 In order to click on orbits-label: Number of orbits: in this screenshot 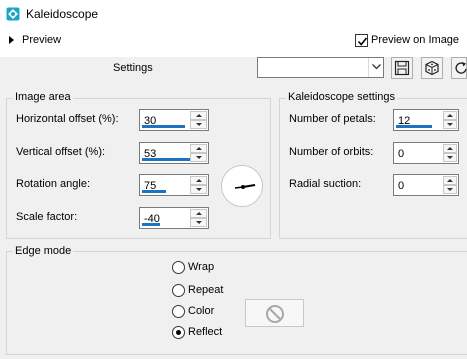, I will do `click(331, 152)`.